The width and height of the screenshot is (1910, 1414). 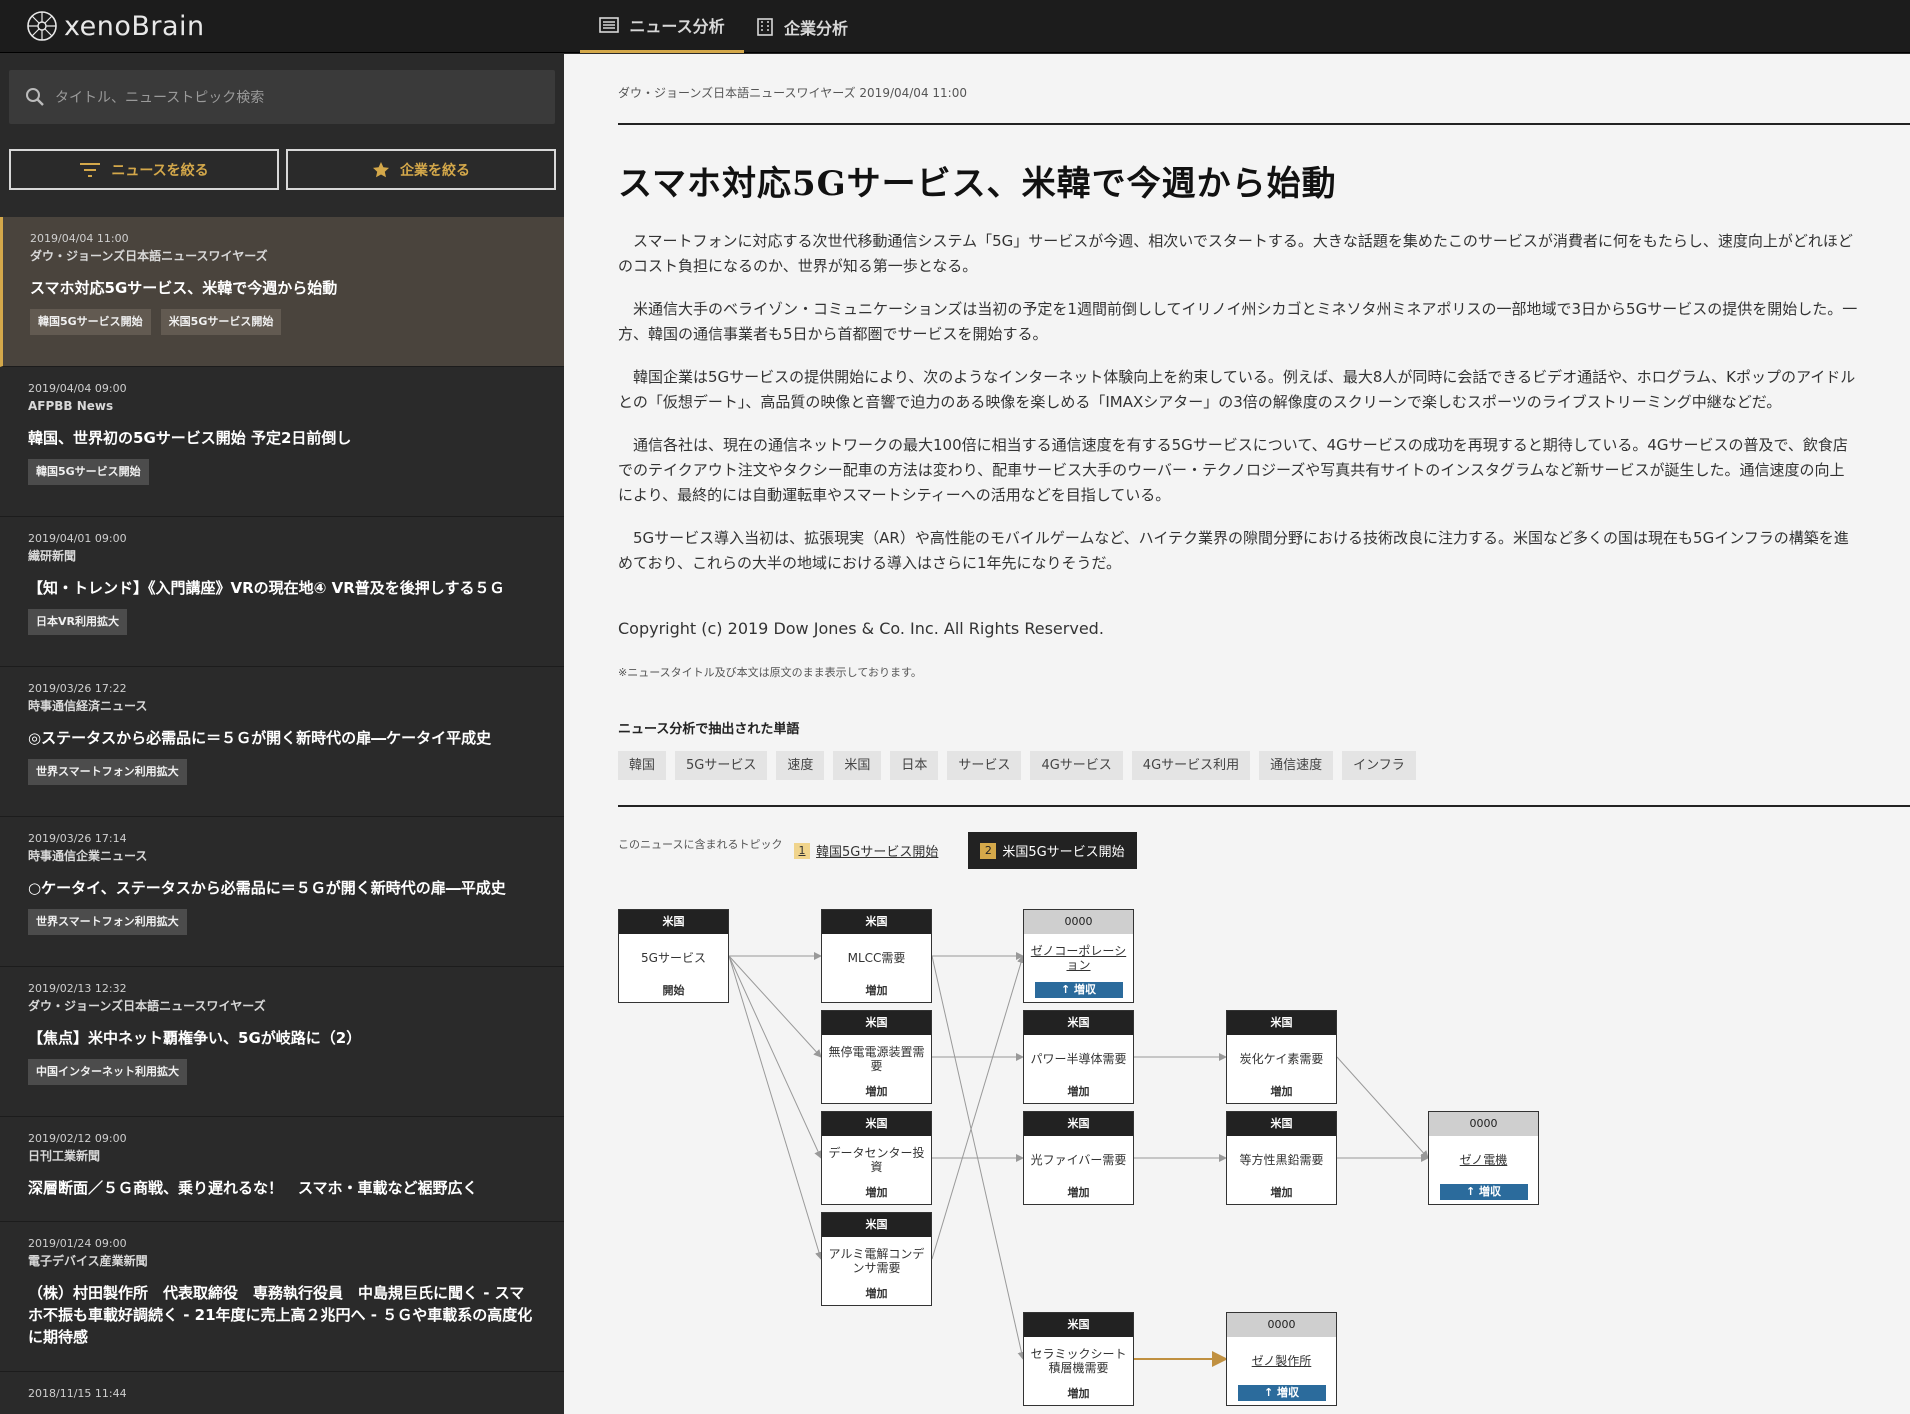 I want to click on brain-logo-icon, so click(x=42, y=26).